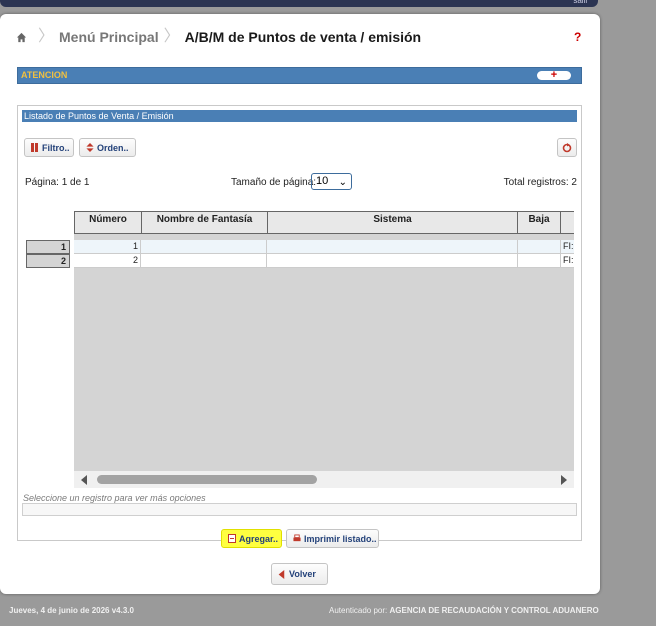 The image size is (656, 626). What do you see at coordinates (21, 37) in the screenshot?
I see `home-icon` at bounding box center [21, 37].